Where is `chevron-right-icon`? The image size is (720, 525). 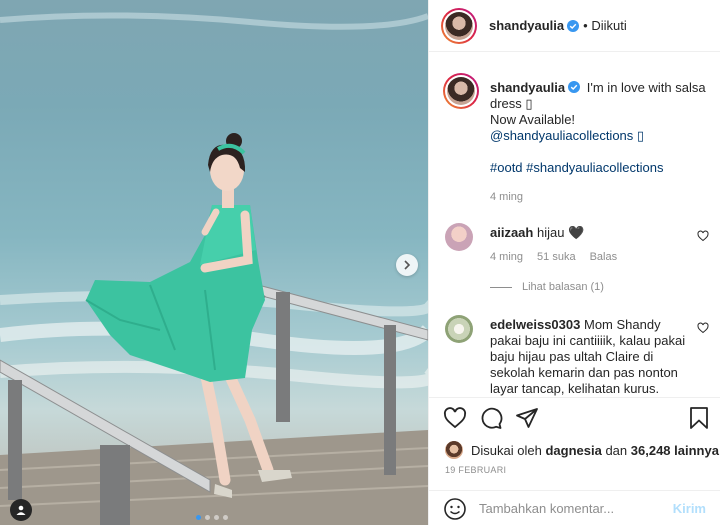
chevron-right-icon is located at coordinates (407, 265).